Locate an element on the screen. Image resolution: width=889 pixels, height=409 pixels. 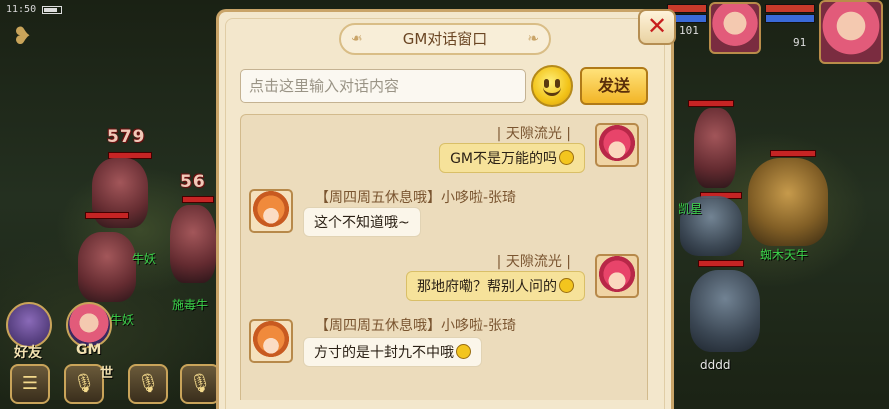
close-button: ✕ is located at coordinates (657, 27).